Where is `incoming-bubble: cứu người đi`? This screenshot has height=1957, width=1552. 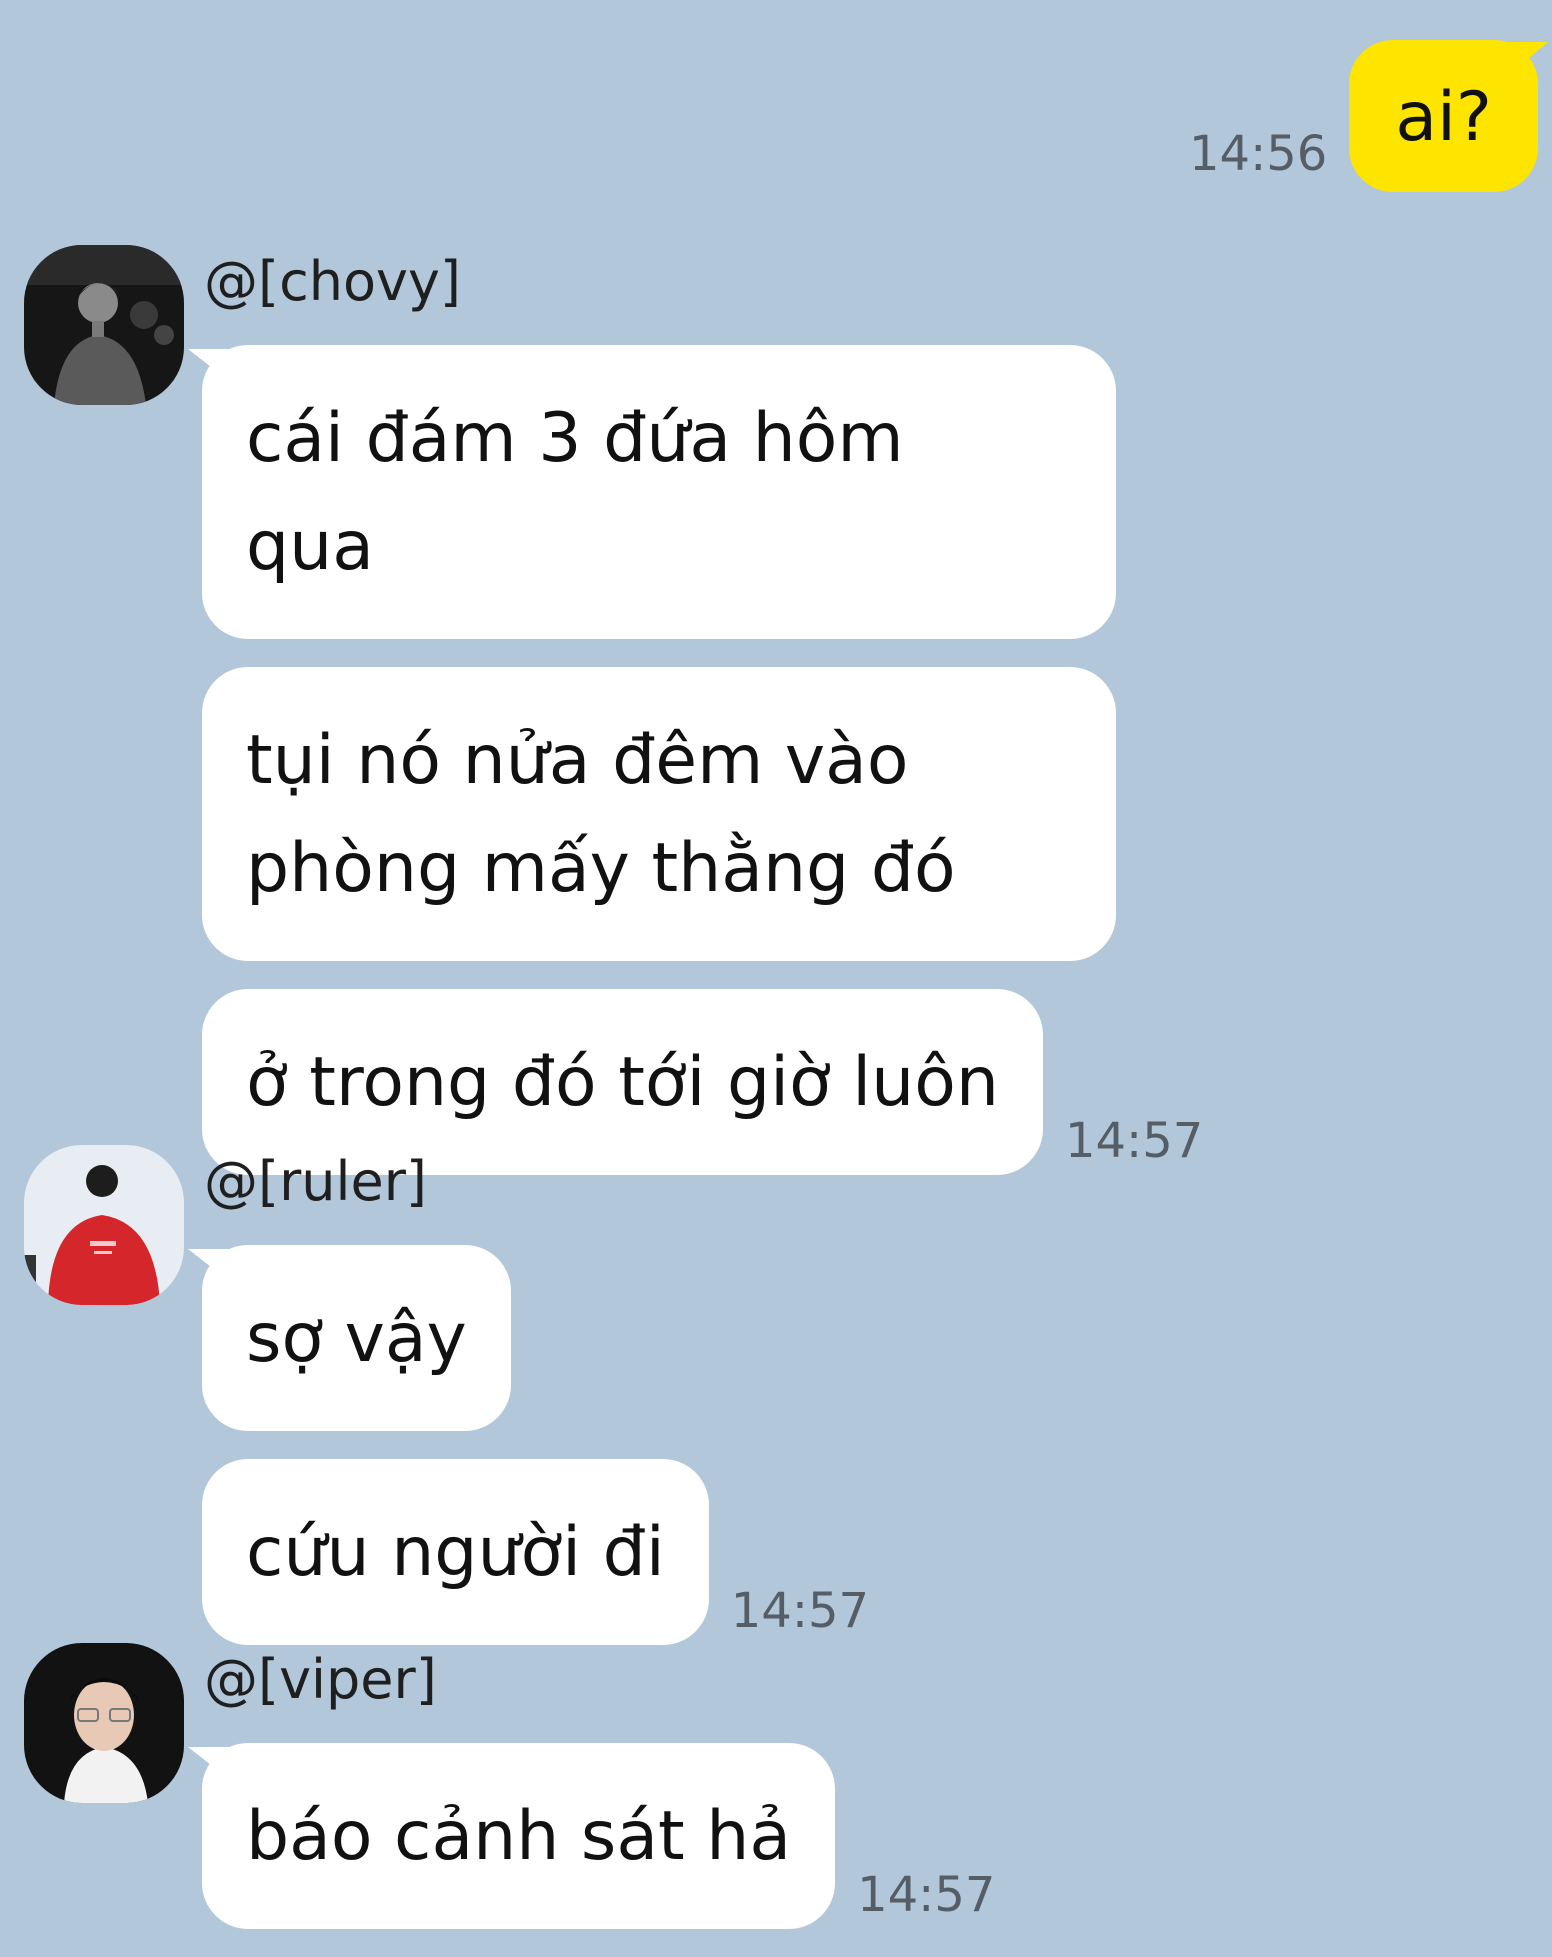 incoming-bubble: cứu người đi is located at coordinates (455, 1552).